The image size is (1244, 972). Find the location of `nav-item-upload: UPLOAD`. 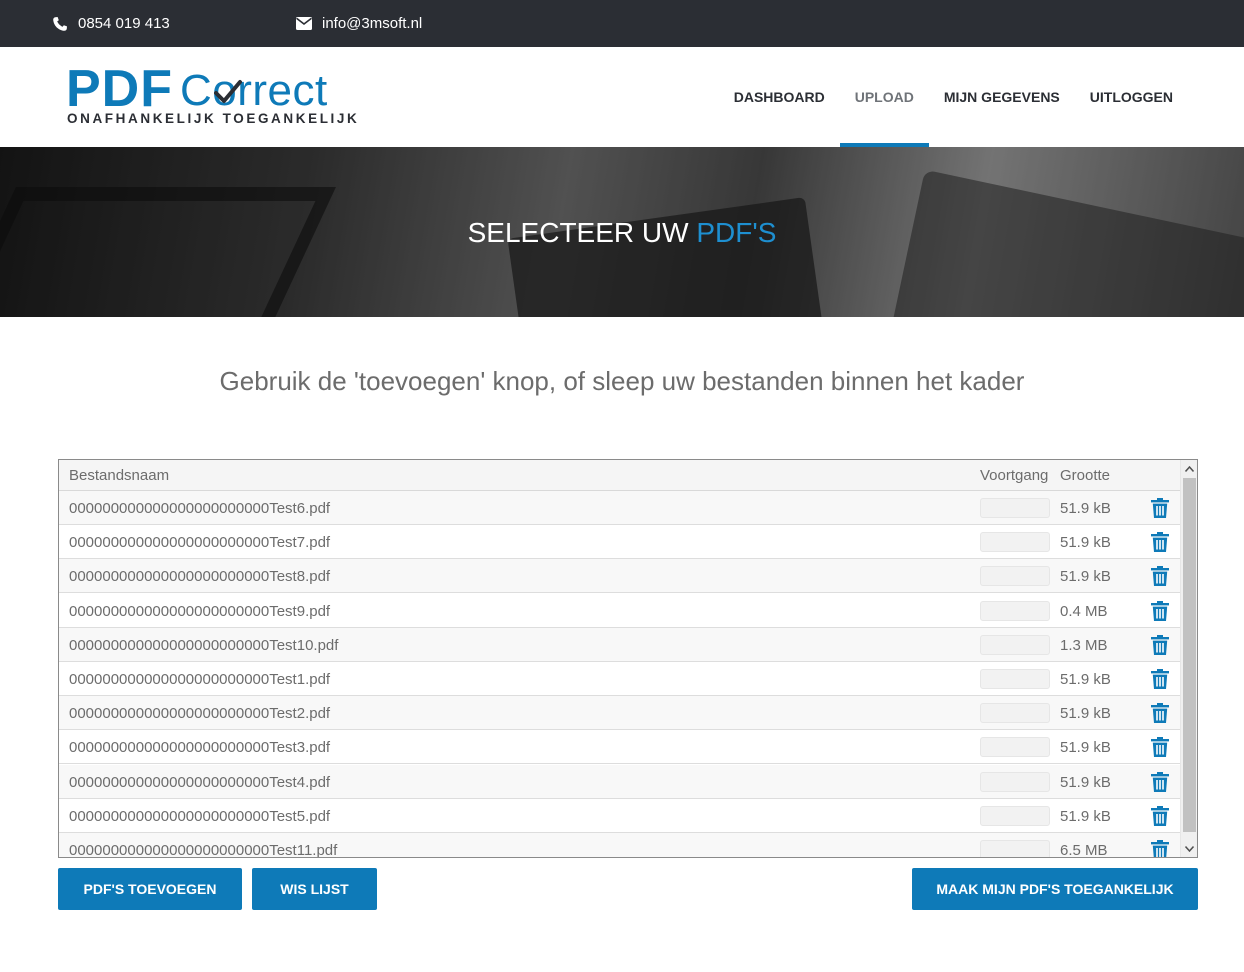

nav-item-upload: UPLOAD is located at coordinates (884, 97).